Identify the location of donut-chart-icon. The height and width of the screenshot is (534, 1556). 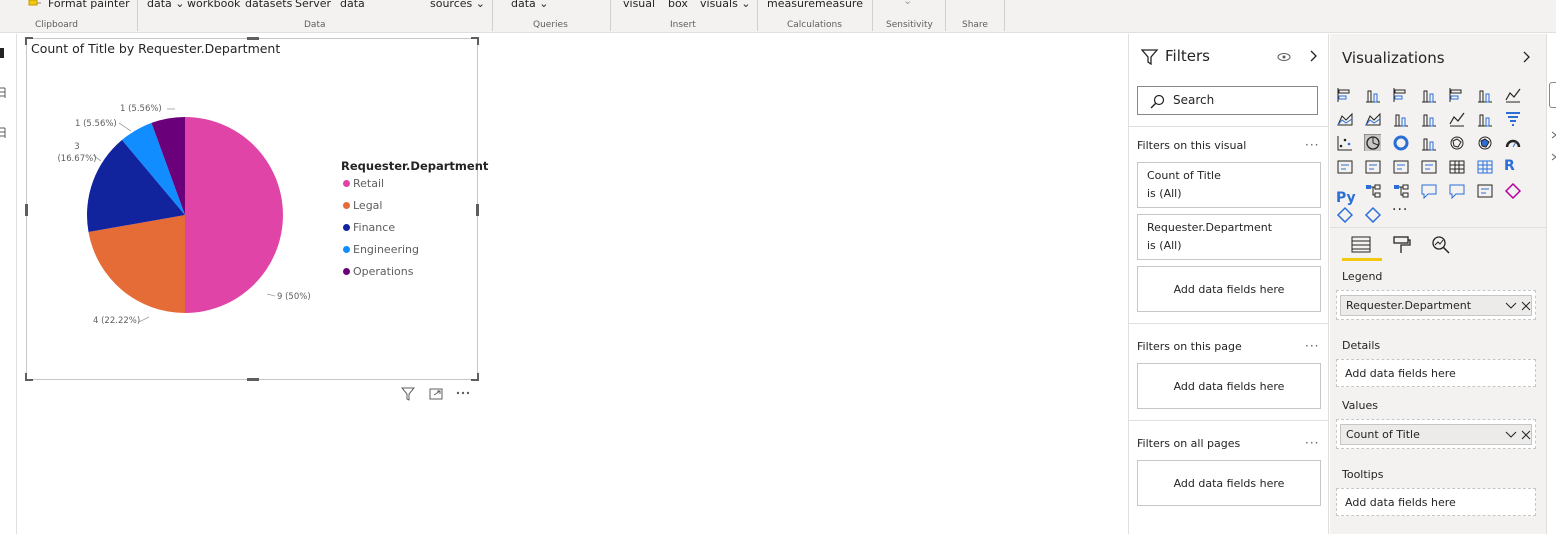
(1400, 142).